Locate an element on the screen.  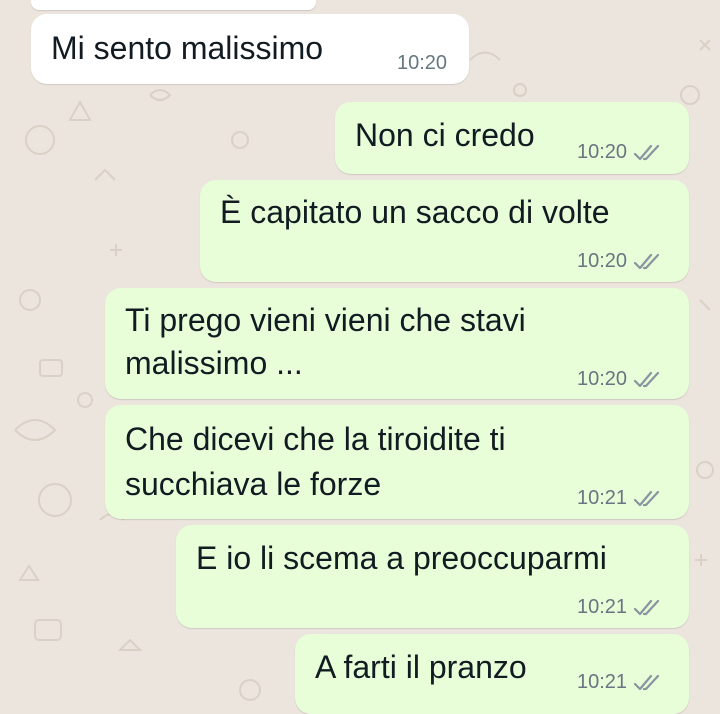
message-bubble-outgoing: A farti il pranzo 10:21 is located at coordinates (492, 674).